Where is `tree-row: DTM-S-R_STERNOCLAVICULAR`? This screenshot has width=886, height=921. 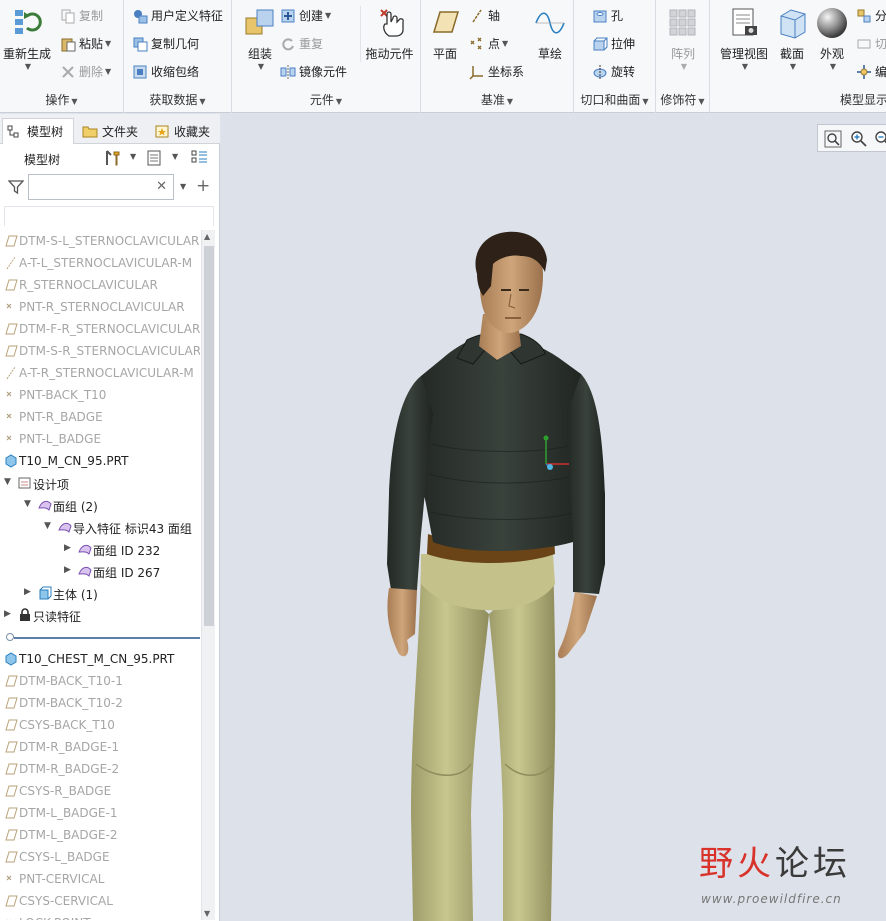
tree-row: DTM-S-R_STERNOCLAVICULAR is located at coordinates (100, 351).